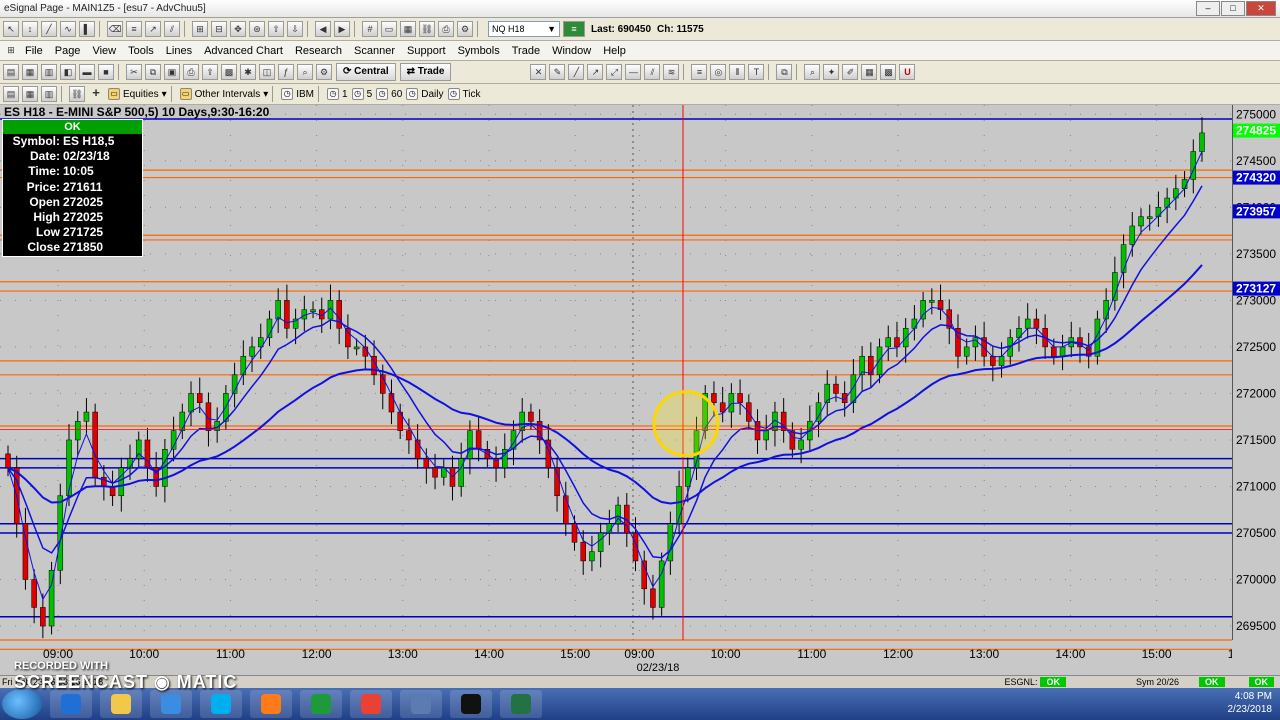  What do you see at coordinates (121, 704) in the screenshot?
I see `taskbar-app-explorer` at bounding box center [121, 704].